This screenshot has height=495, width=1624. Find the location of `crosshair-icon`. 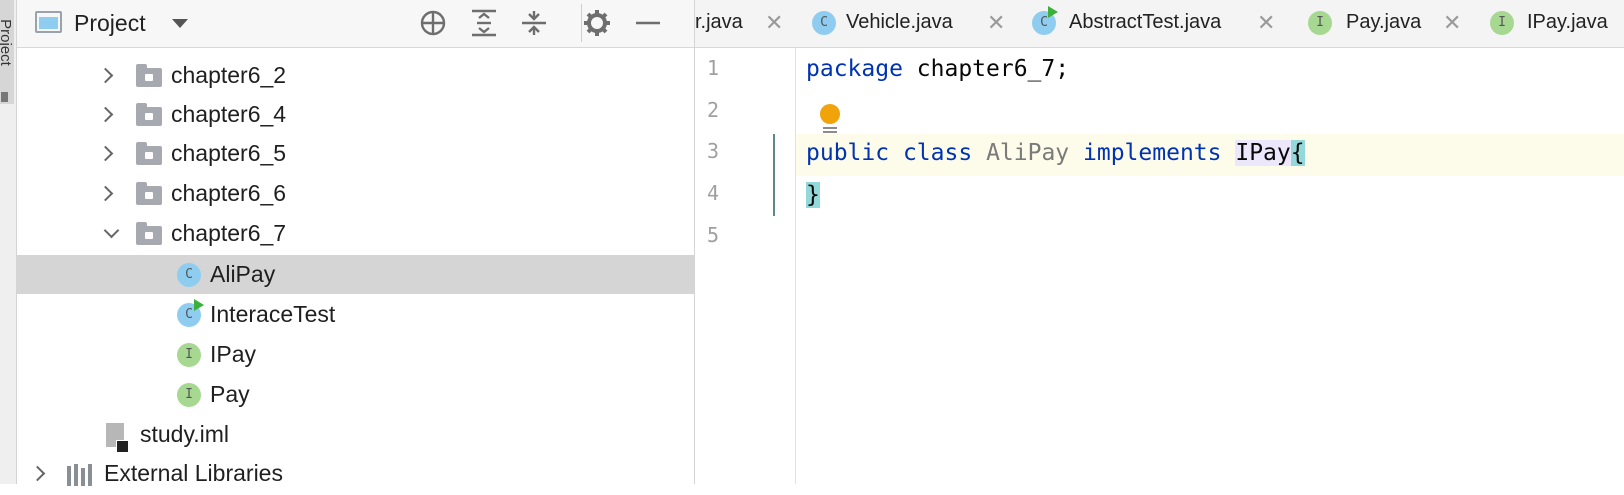

crosshair-icon is located at coordinates (433, 23).